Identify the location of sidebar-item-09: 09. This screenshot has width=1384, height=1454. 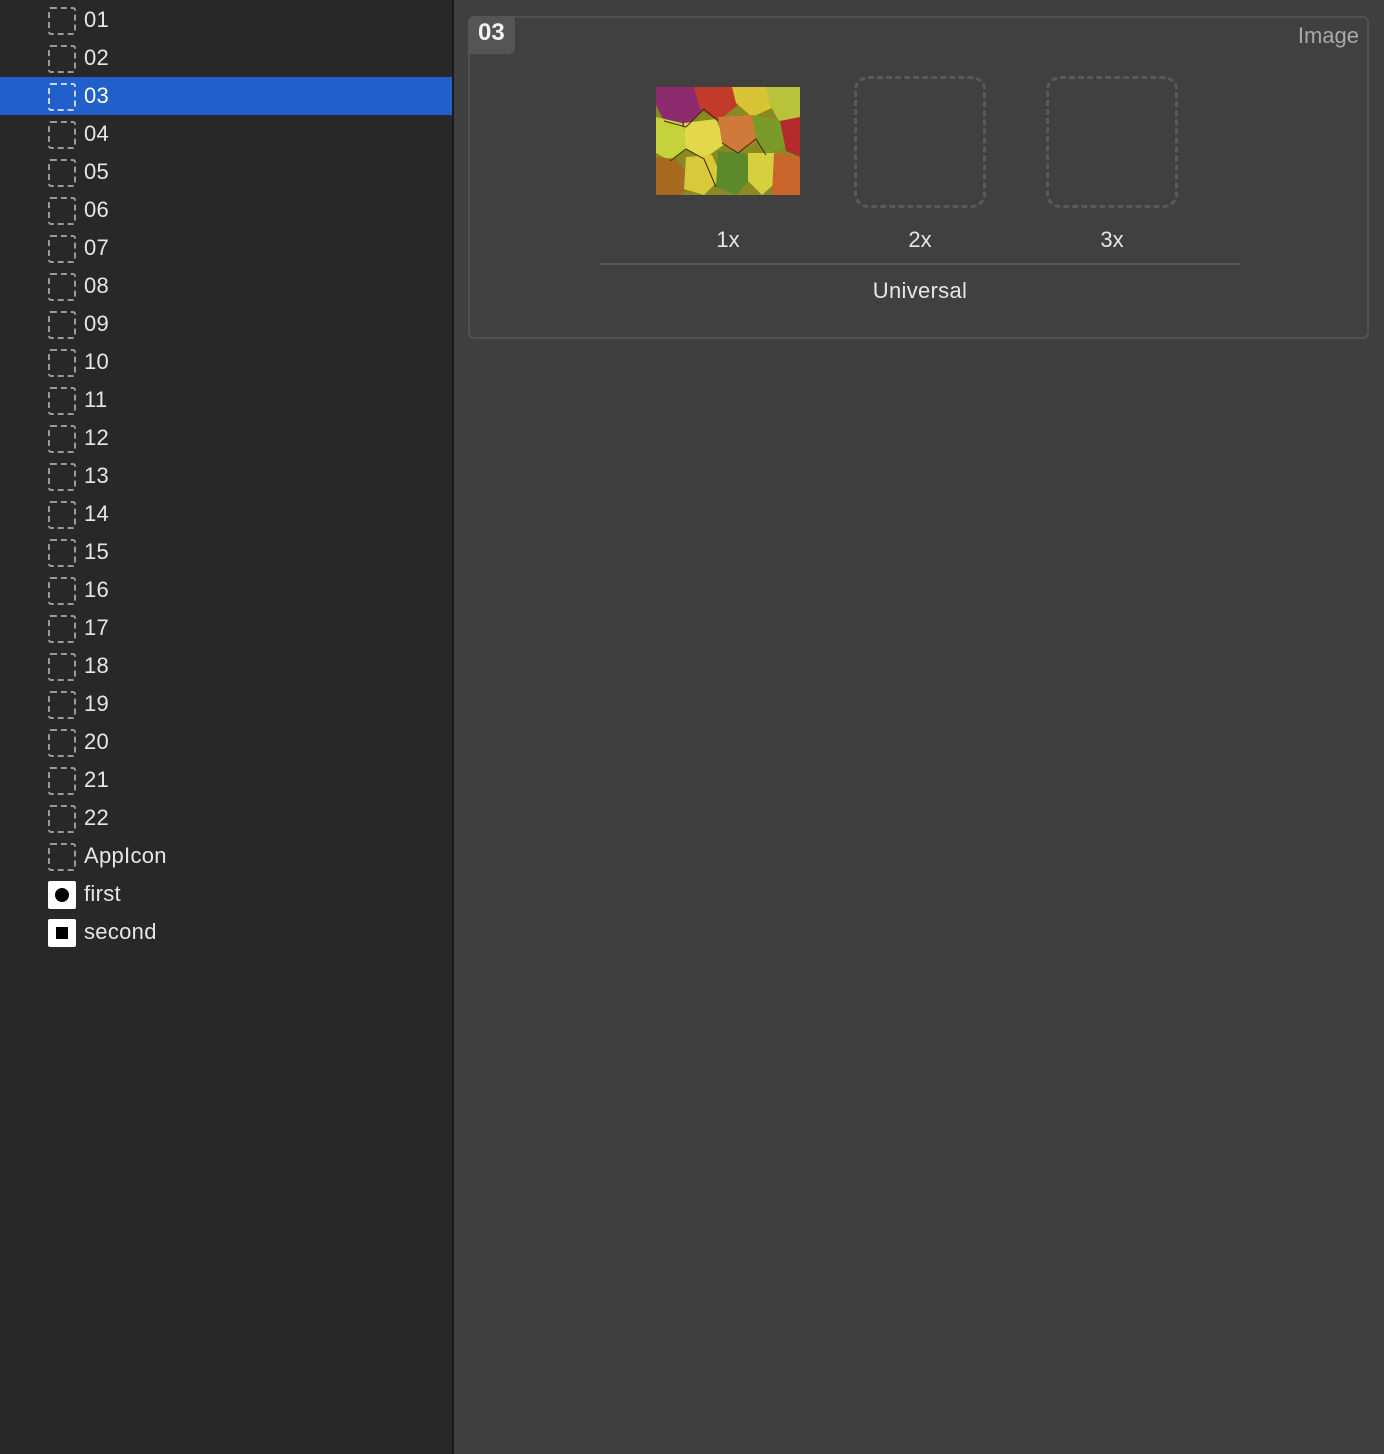
(226, 324).